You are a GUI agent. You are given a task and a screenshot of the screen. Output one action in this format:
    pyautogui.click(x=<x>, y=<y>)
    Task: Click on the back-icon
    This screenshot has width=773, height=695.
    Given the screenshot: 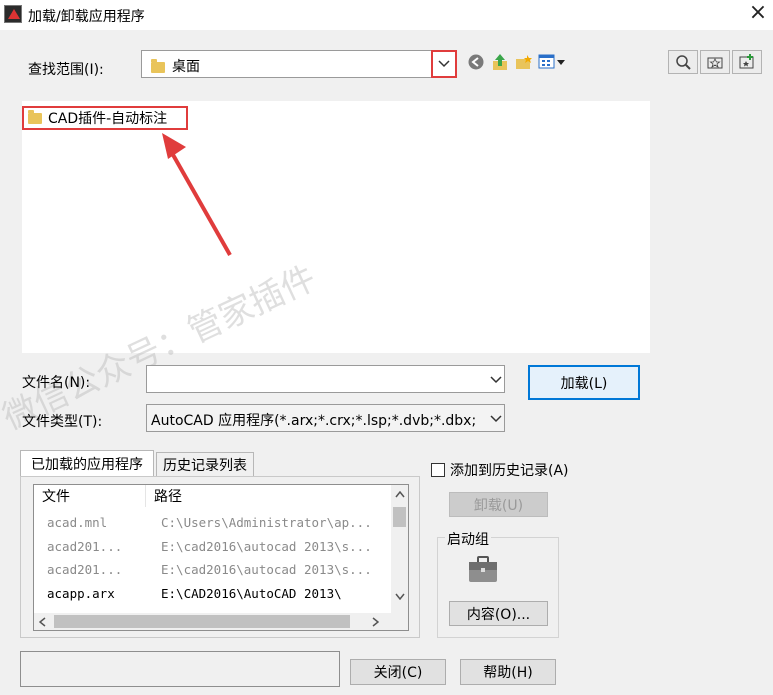 What is the action you would take?
    pyautogui.click(x=476, y=62)
    